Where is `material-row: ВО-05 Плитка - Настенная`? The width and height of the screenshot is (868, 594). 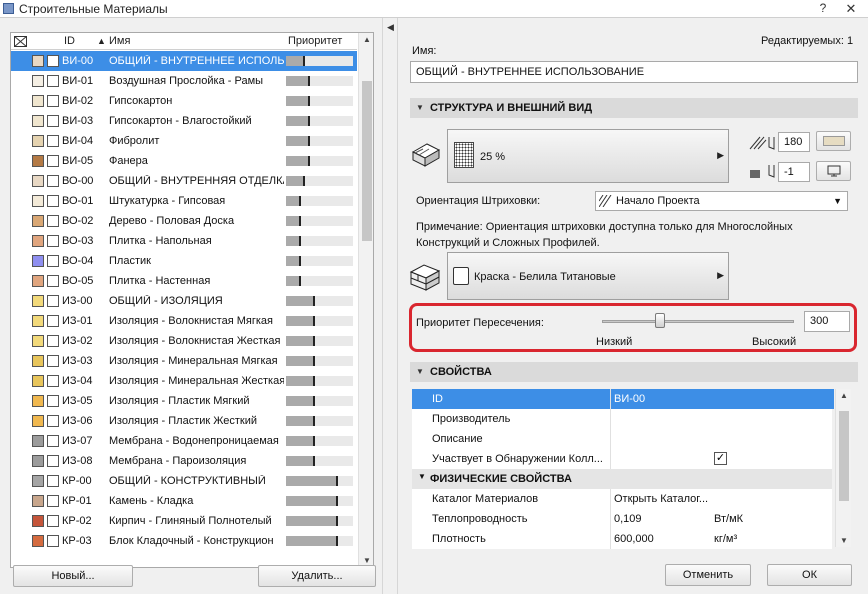 material-row: ВО-05 Плитка - Настенная is located at coordinates (184, 281).